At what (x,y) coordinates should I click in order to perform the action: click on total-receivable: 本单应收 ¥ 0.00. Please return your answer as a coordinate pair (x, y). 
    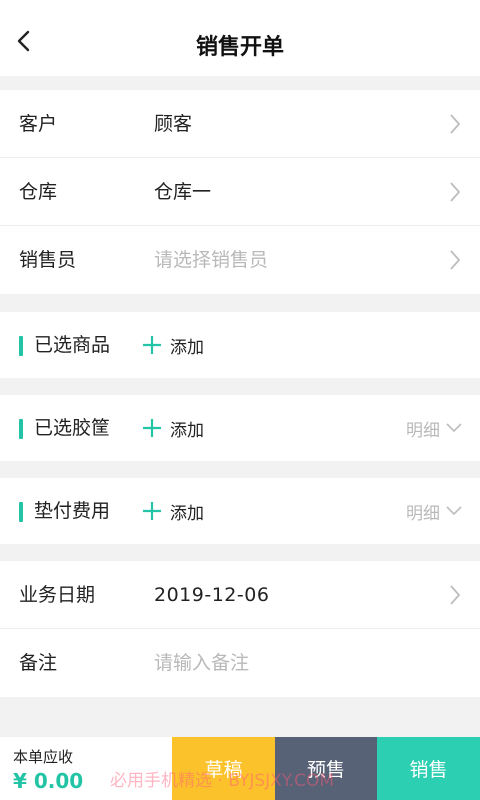
    Looking at the image, I should click on (86, 768).